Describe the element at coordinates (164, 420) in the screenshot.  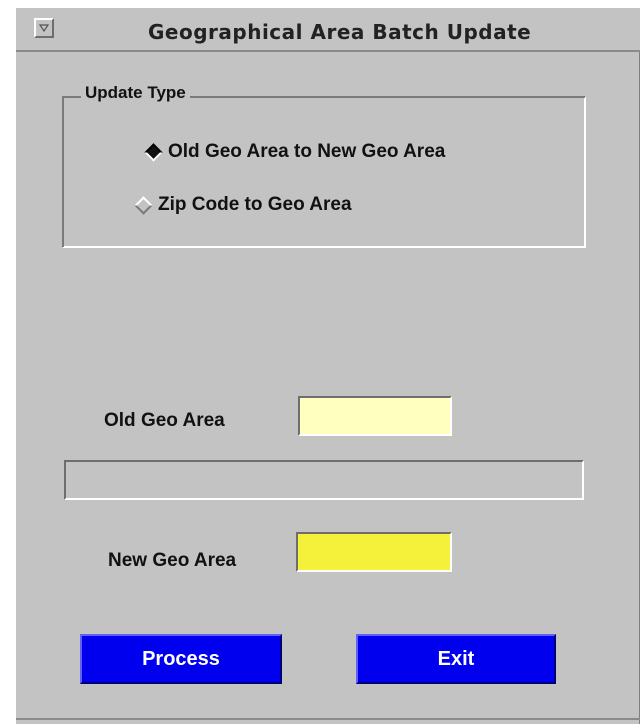
I see `old-geo-area-label: Old Geo Area` at that location.